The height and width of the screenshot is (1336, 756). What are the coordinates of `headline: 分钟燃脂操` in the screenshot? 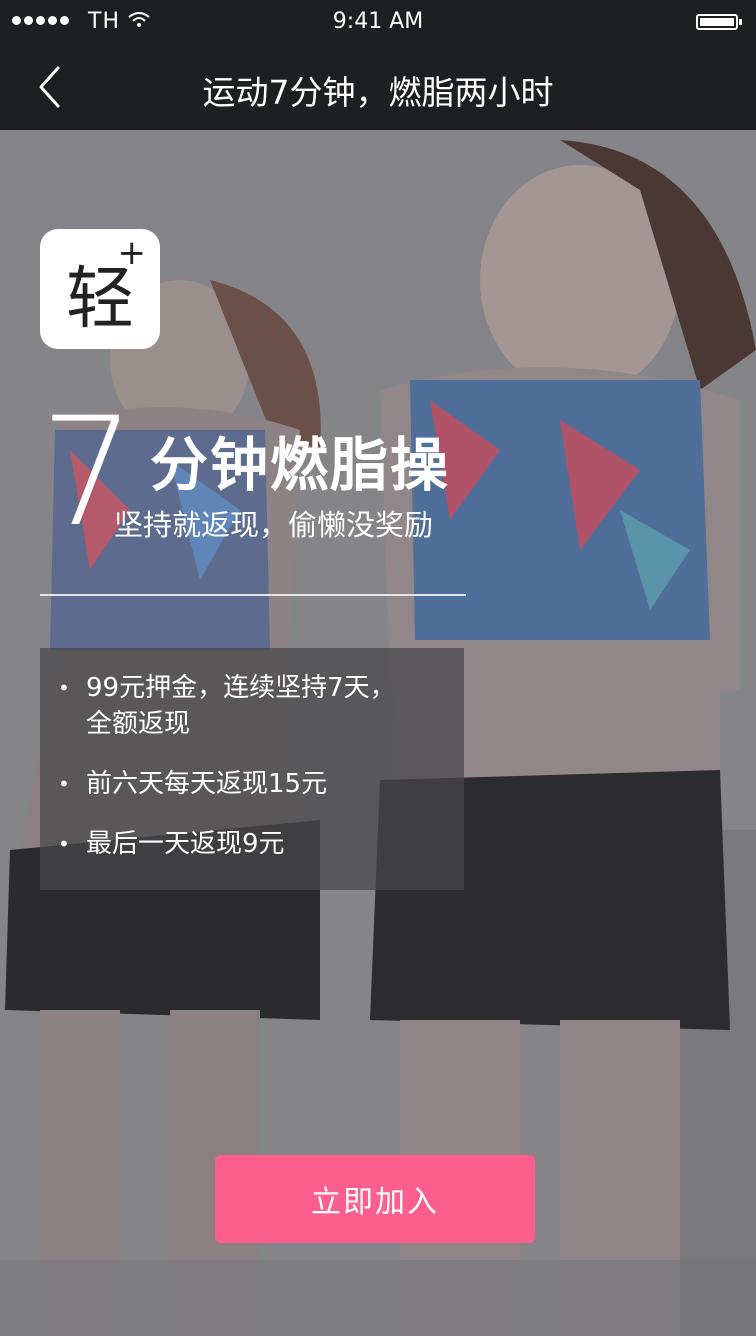 It's located at (300, 465).